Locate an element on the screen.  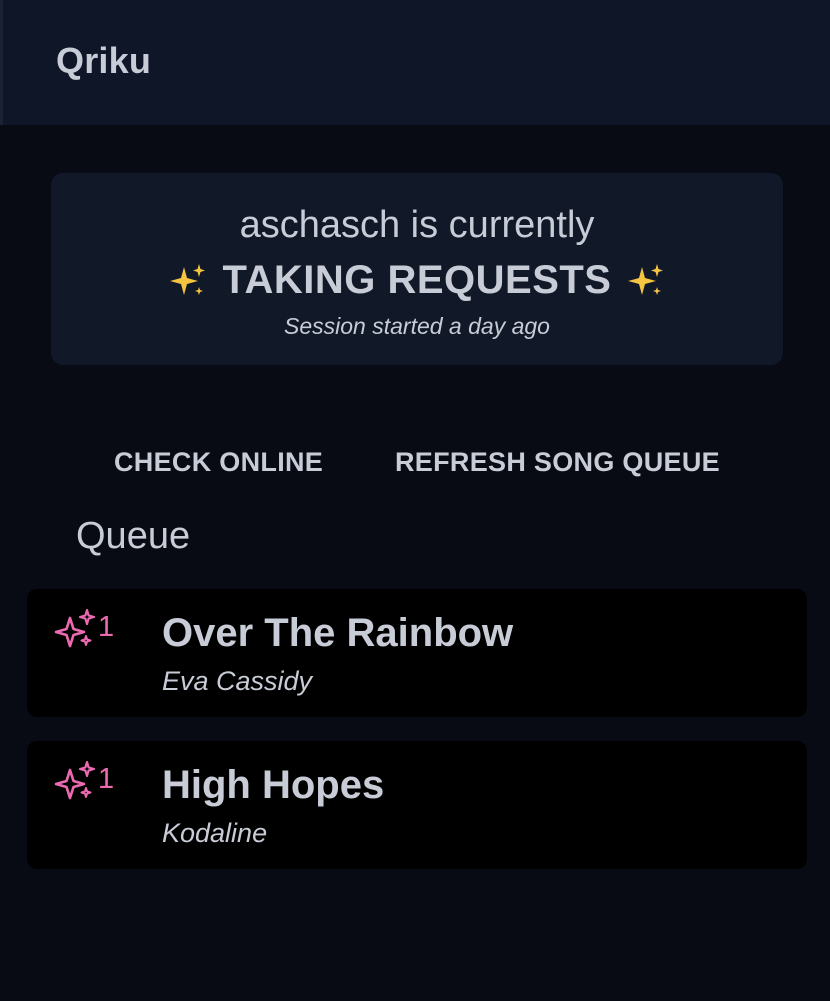
app-header: Qriku is located at coordinates (415, 62).